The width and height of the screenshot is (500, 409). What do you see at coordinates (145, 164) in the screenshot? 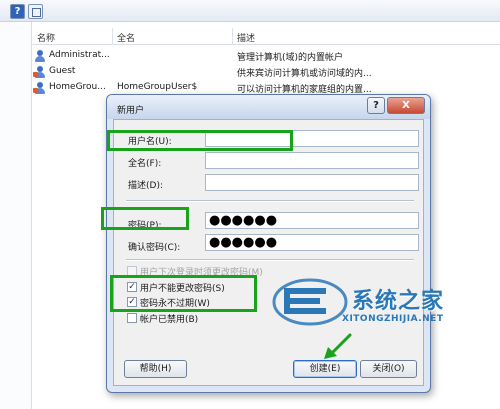
I see `fullname-label: 全名(F):` at bounding box center [145, 164].